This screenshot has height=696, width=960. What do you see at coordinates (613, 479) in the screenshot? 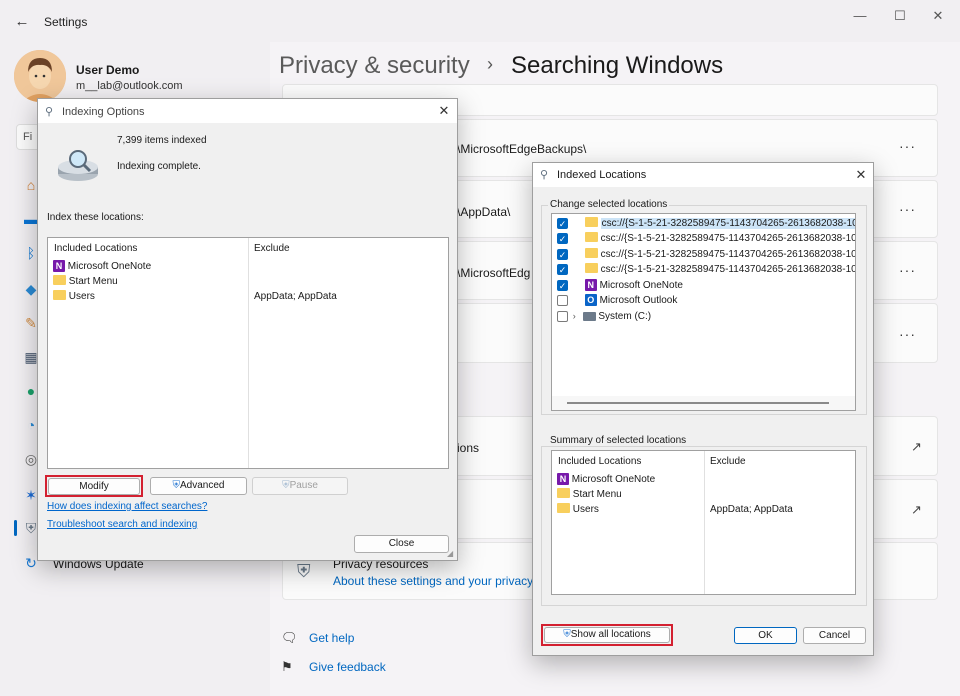
I see `location-name: Microsoft OneNote` at bounding box center [613, 479].